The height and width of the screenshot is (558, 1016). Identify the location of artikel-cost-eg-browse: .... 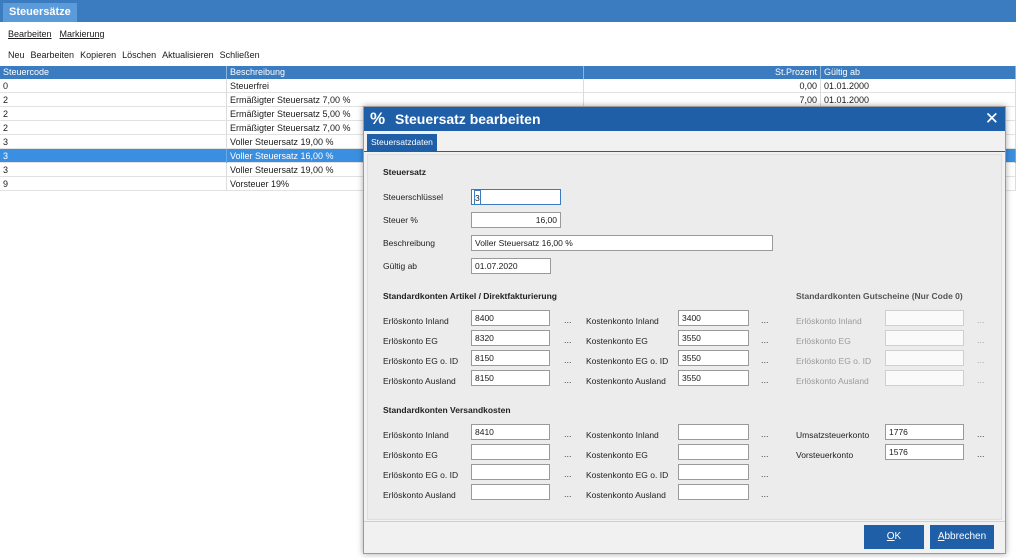
(765, 340).